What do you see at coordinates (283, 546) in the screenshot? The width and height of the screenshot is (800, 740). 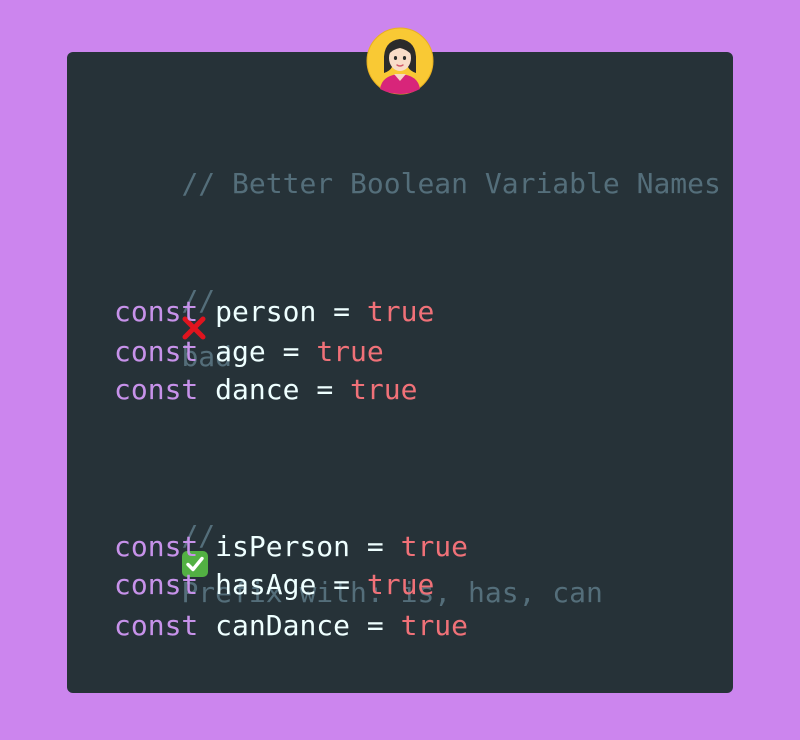 I see `variable-name: isPerson` at bounding box center [283, 546].